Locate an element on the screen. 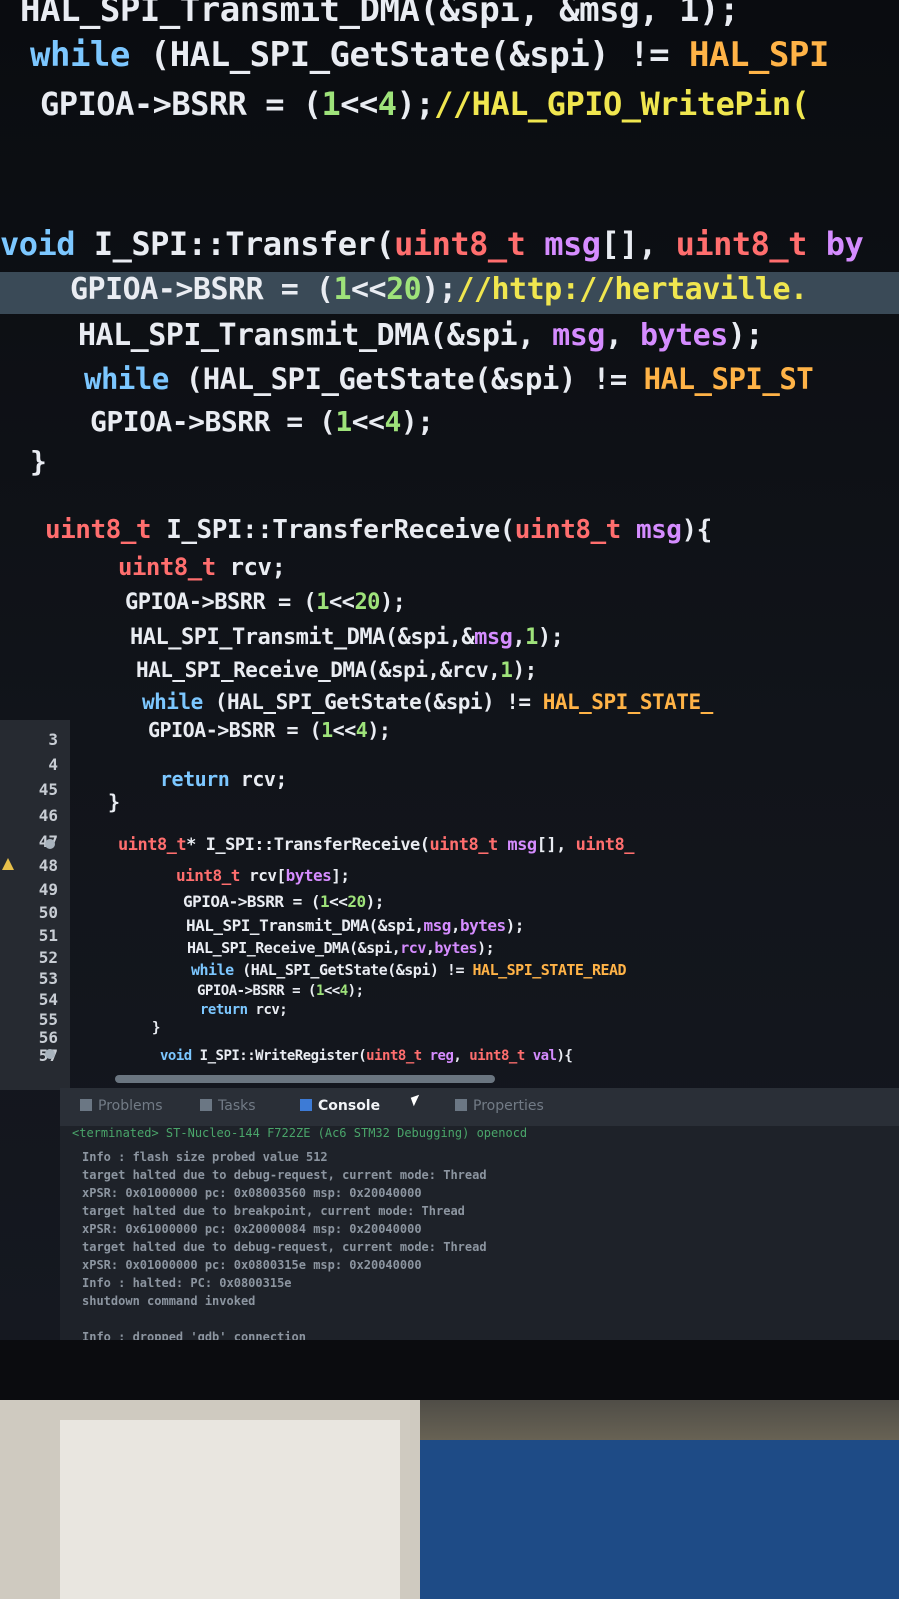  breadboard is located at coordinates (230, 1509).